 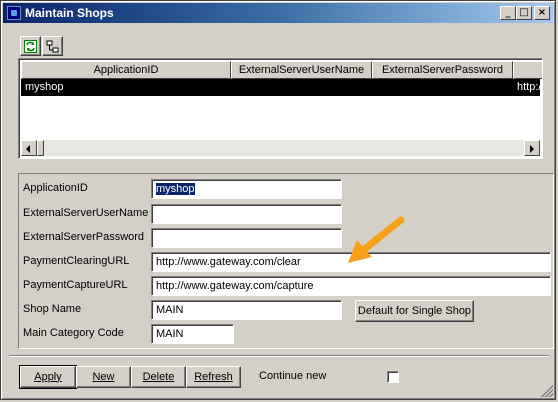 I want to click on default-for-single-shop-button: Default for Single Shop, so click(x=414, y=311).